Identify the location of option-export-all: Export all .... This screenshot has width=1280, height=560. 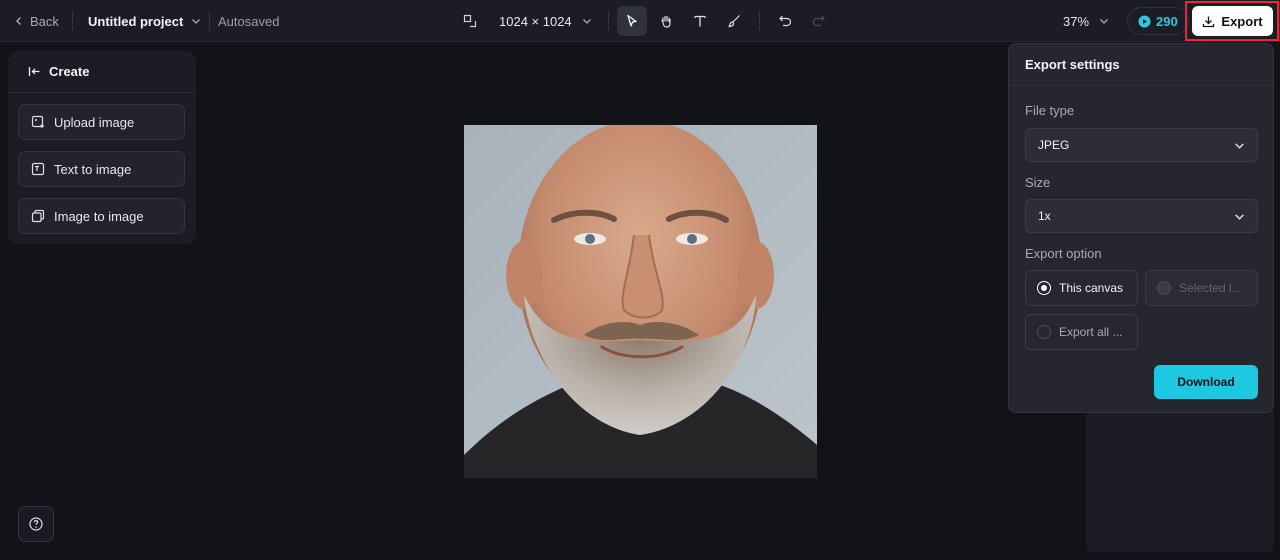
(1081, 332).